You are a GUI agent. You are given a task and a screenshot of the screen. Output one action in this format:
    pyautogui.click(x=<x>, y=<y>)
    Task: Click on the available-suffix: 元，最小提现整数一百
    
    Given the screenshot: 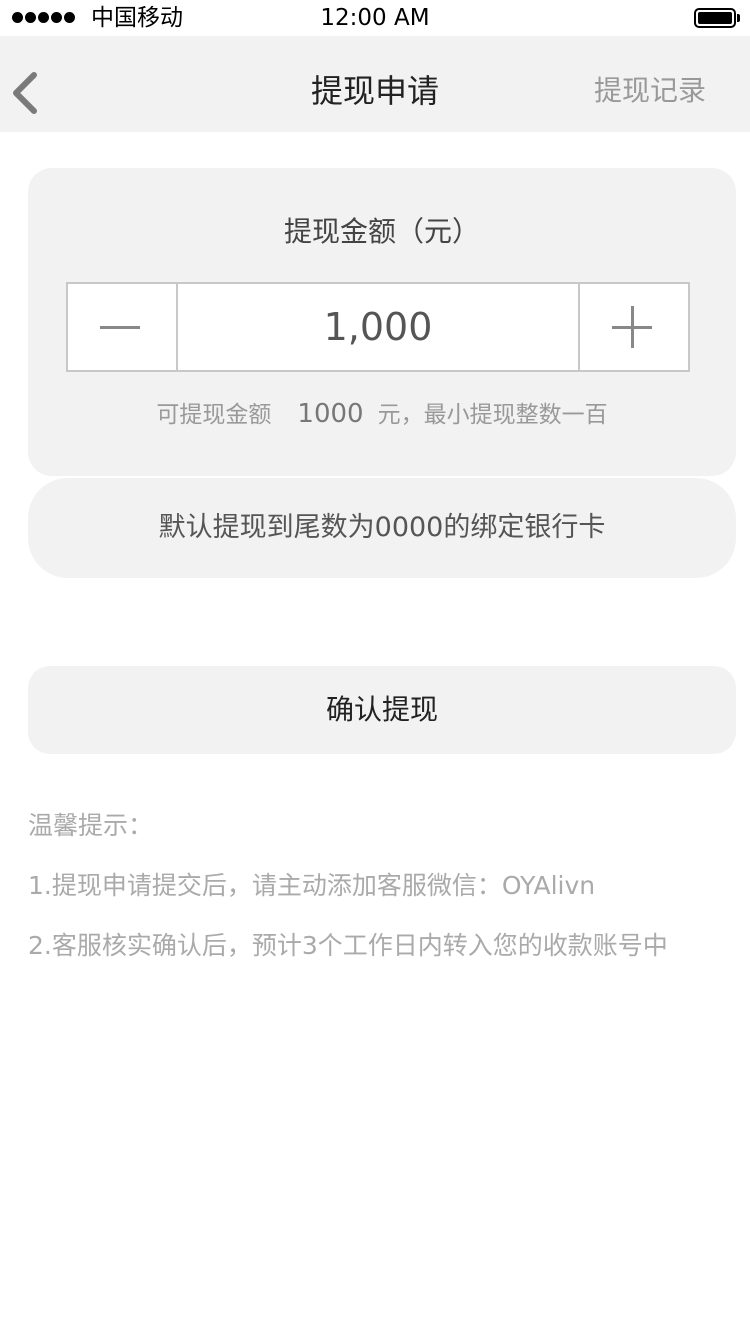 What is the action you would take?
    pyautogui.click(x=492, y=415)
    